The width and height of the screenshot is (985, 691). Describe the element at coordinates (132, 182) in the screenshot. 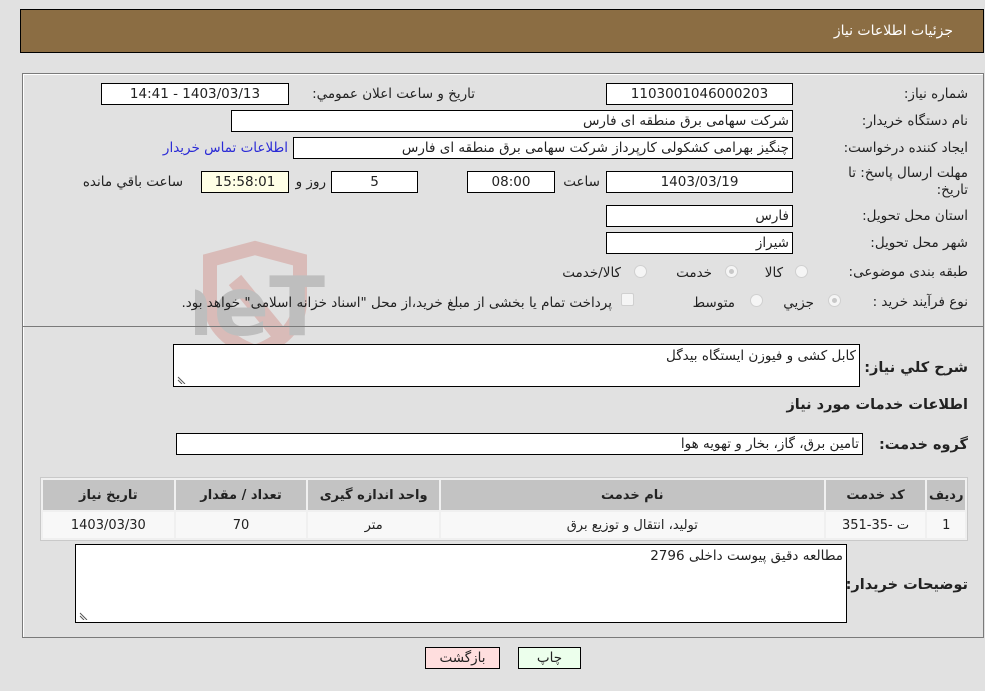

I see `time-remaining-label: ساعت باقي مانده` at that location.